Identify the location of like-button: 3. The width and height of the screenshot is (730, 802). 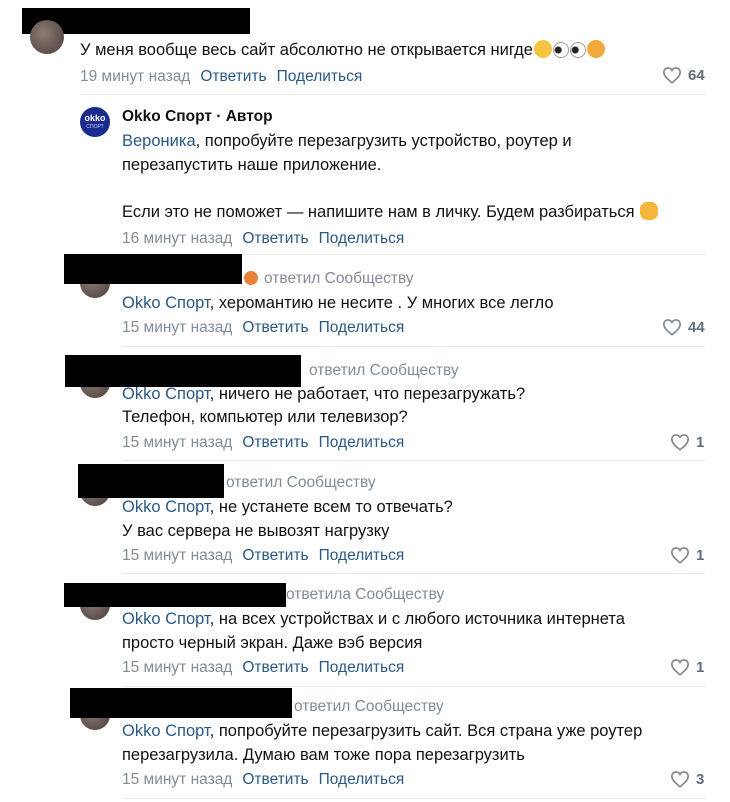
(687, 779).